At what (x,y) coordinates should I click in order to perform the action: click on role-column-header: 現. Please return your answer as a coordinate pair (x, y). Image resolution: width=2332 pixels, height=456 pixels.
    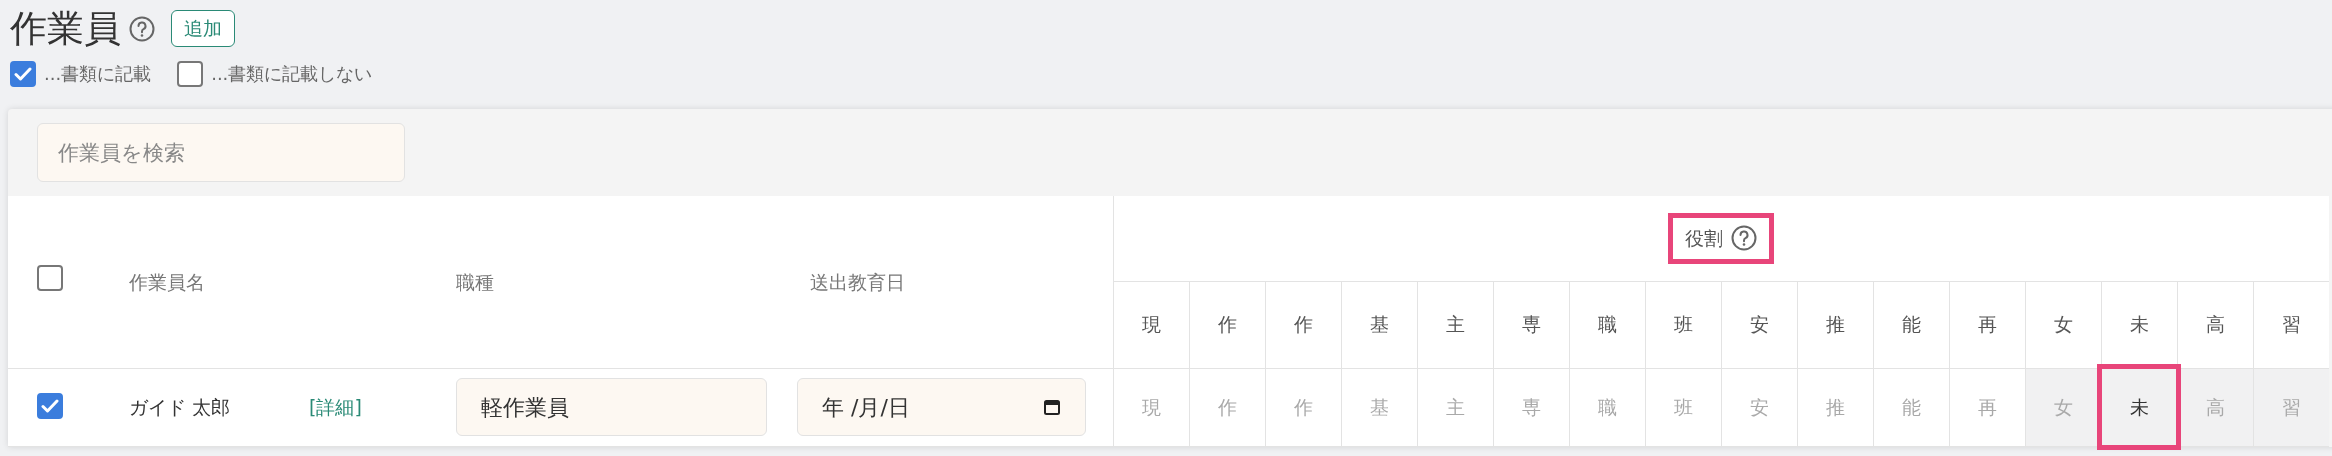
    Looking at the image, I should click on (1151, 324).